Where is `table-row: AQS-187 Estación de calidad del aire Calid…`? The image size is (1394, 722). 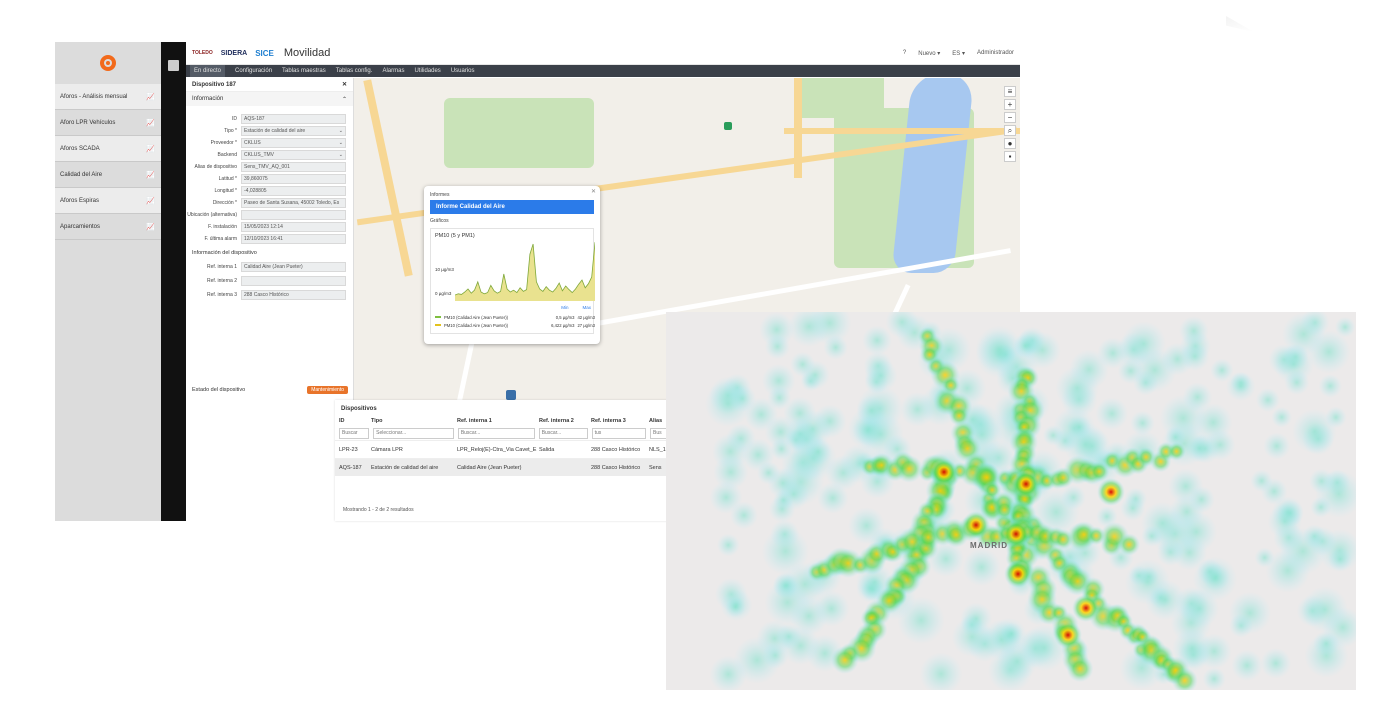 table-row: AQS-187 Estación de calidad del aire Calid… is located at coordinates (504, 467).